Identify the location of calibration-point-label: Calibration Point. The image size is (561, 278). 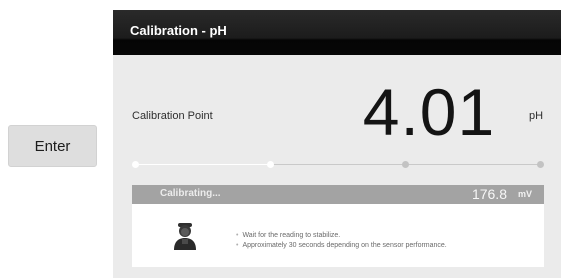
(172, 116).